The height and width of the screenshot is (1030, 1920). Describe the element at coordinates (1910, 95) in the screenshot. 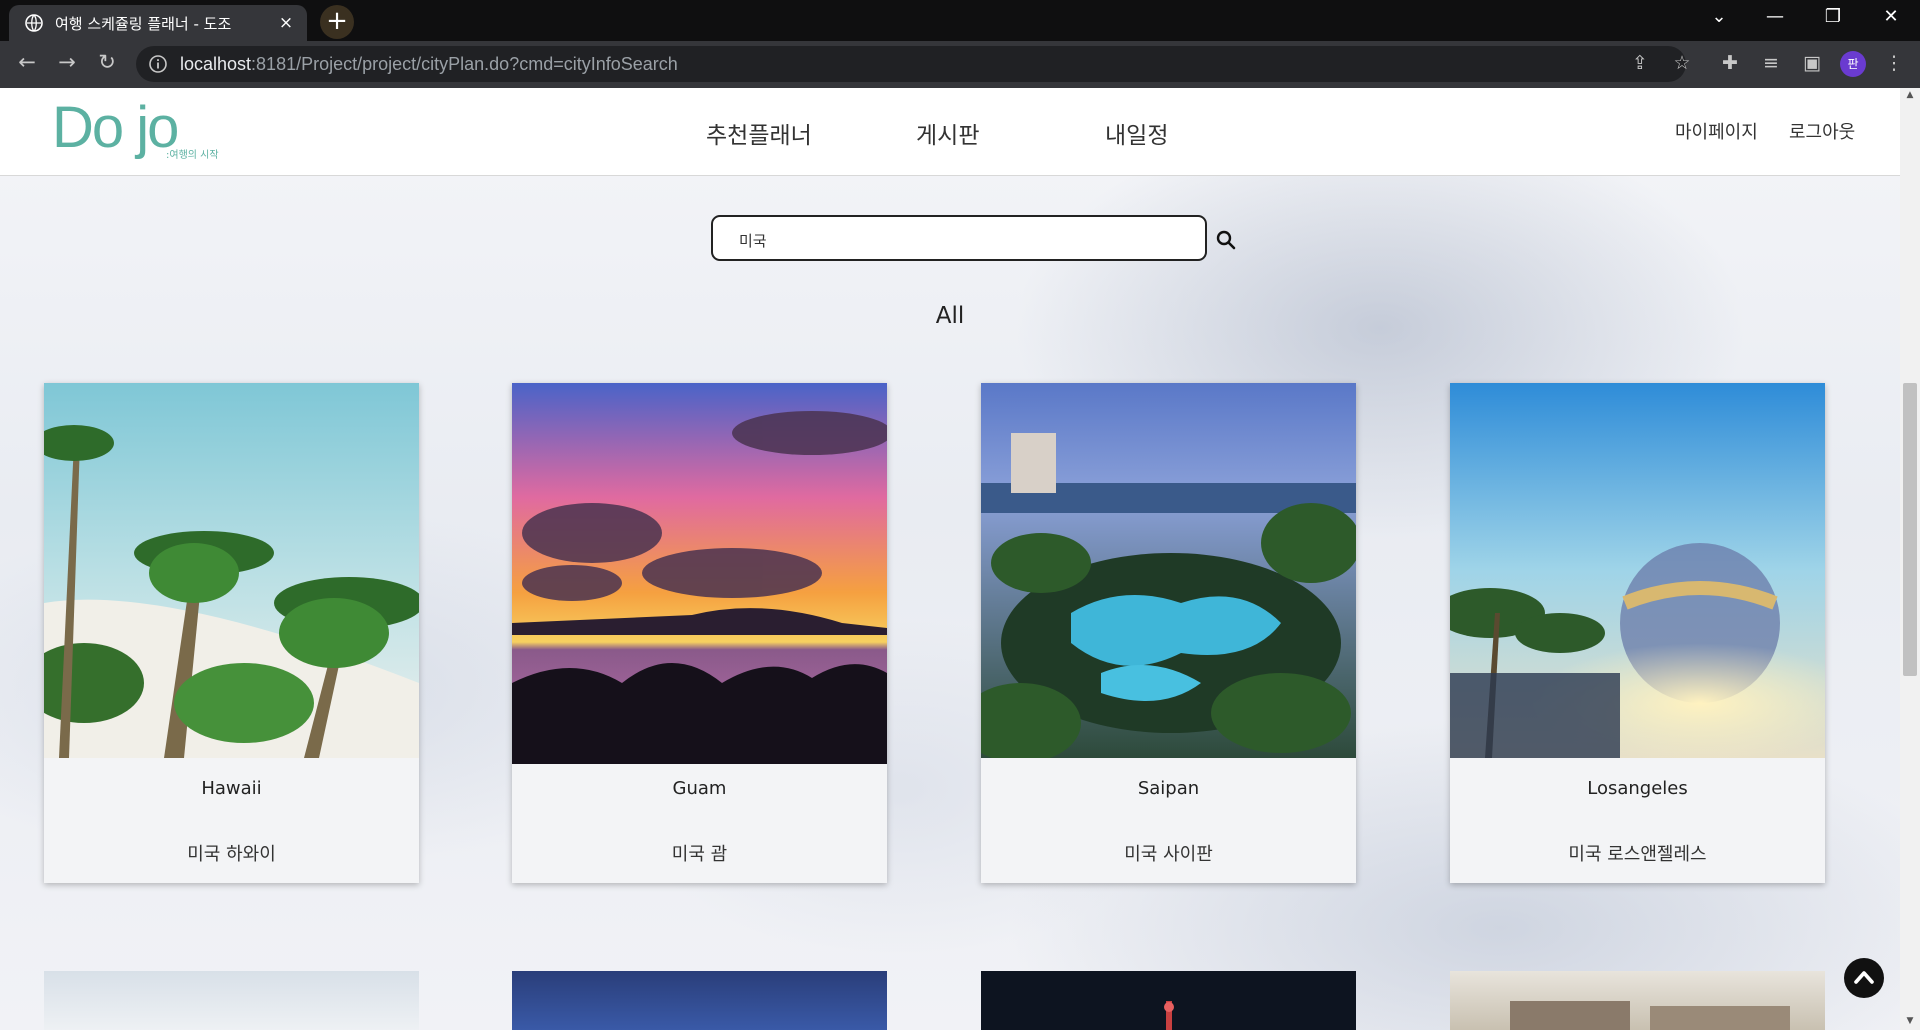

I see `scroll-up-icon: ▲` at that location.